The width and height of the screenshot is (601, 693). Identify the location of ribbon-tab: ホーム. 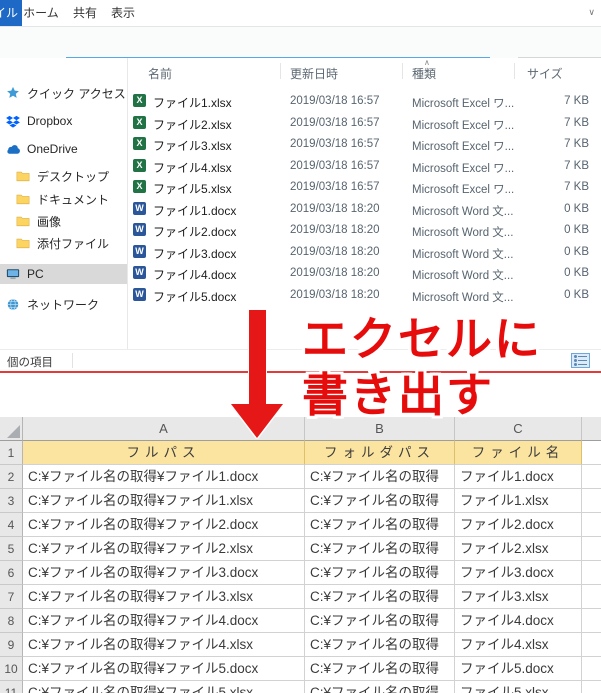
(41, 13).